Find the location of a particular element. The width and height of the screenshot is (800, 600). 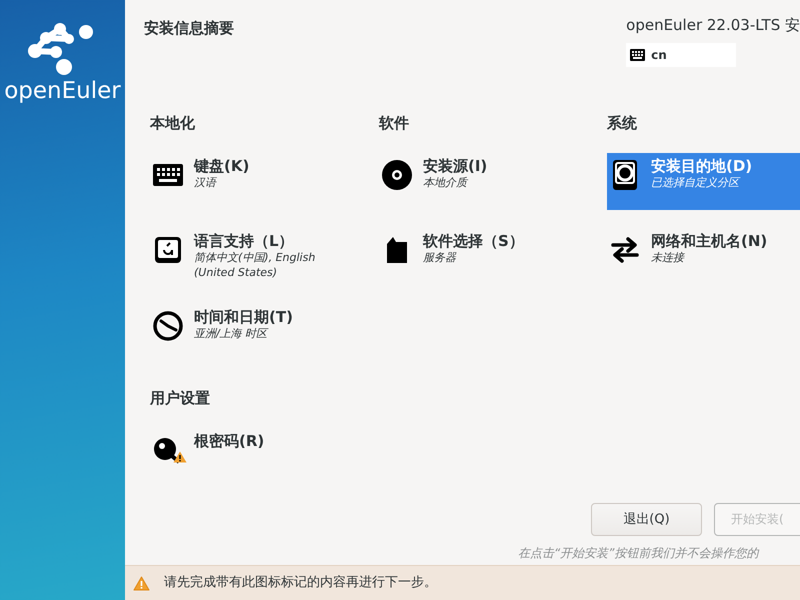

category-heading: 本地化 is located at coordinates (173, 123).